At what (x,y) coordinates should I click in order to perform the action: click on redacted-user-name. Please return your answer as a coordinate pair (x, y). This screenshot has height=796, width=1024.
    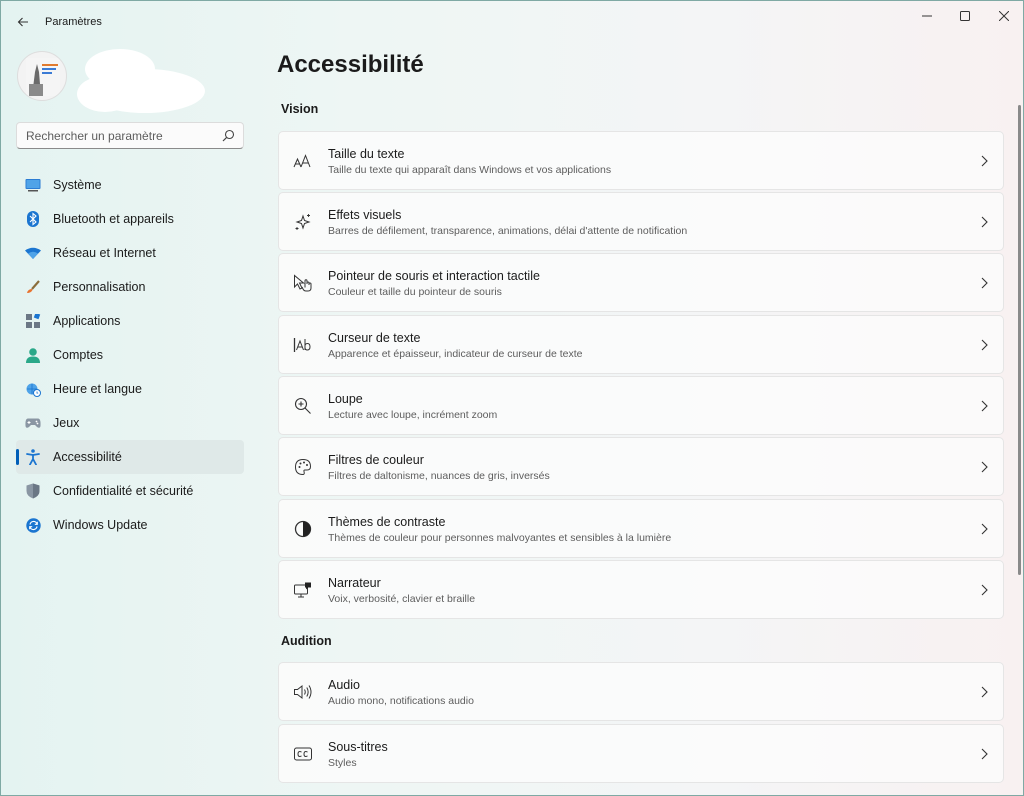
    Looking at the image, I should click on (141, 81).